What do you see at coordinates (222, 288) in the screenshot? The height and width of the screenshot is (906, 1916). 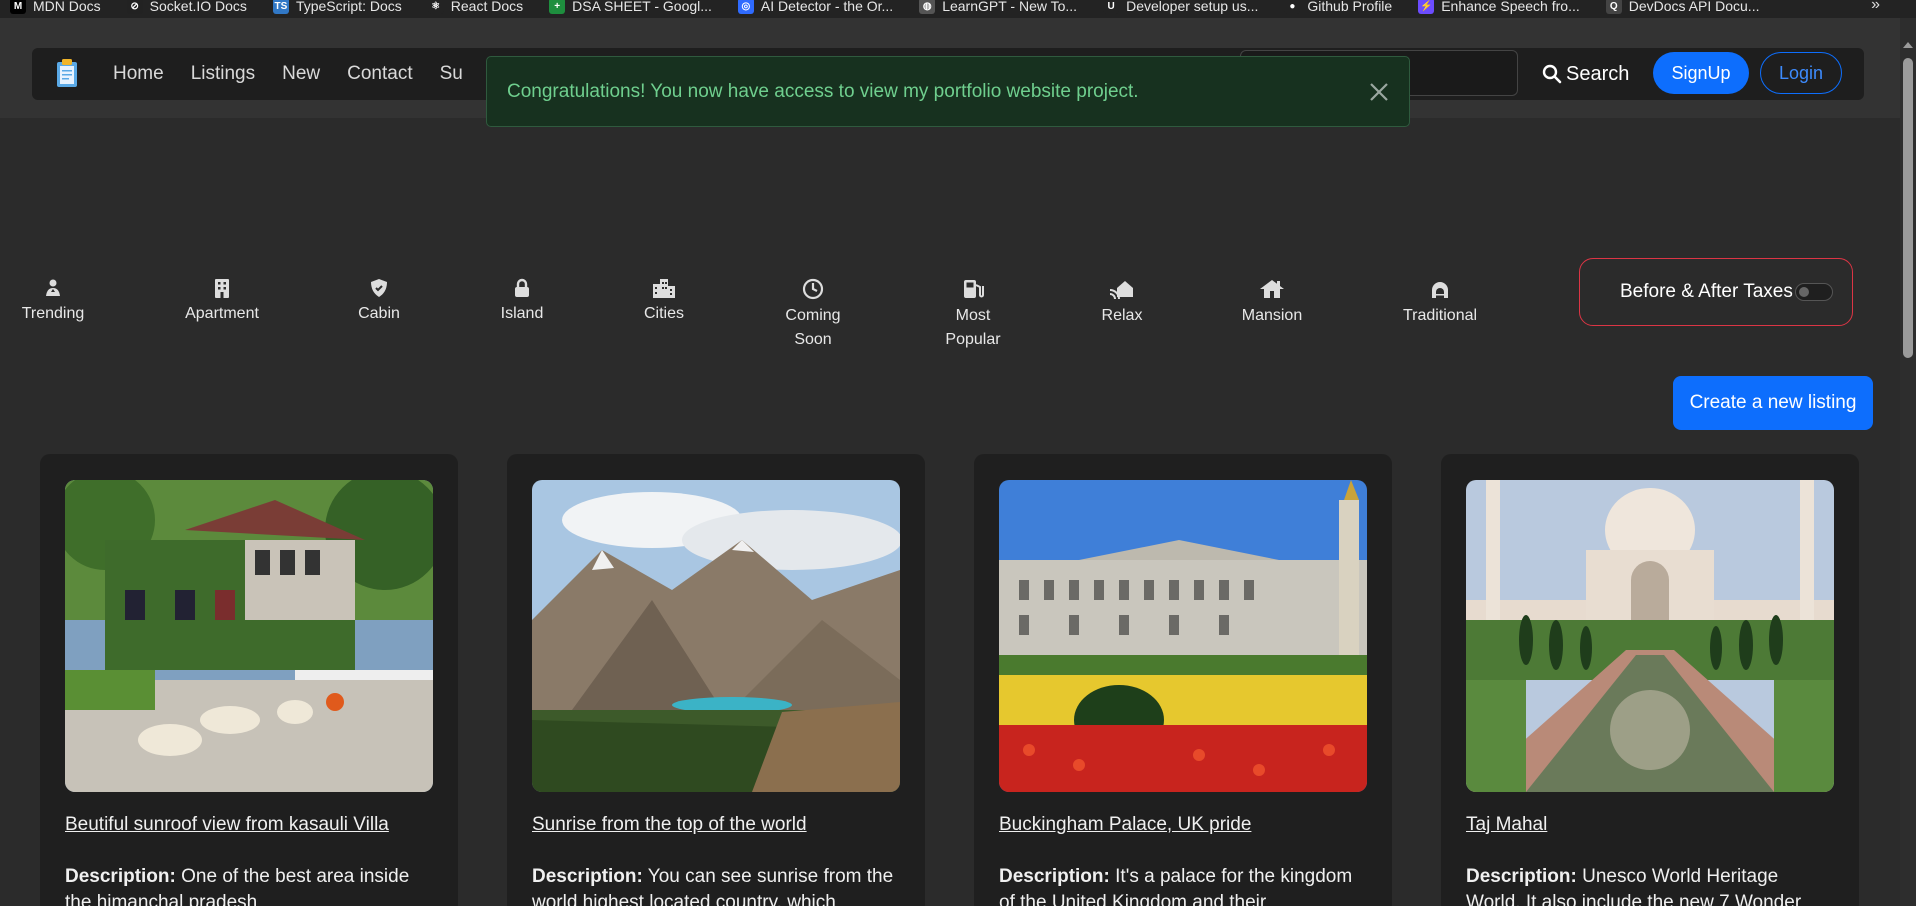 I see `building-icon` at bounding box center [222, 288].